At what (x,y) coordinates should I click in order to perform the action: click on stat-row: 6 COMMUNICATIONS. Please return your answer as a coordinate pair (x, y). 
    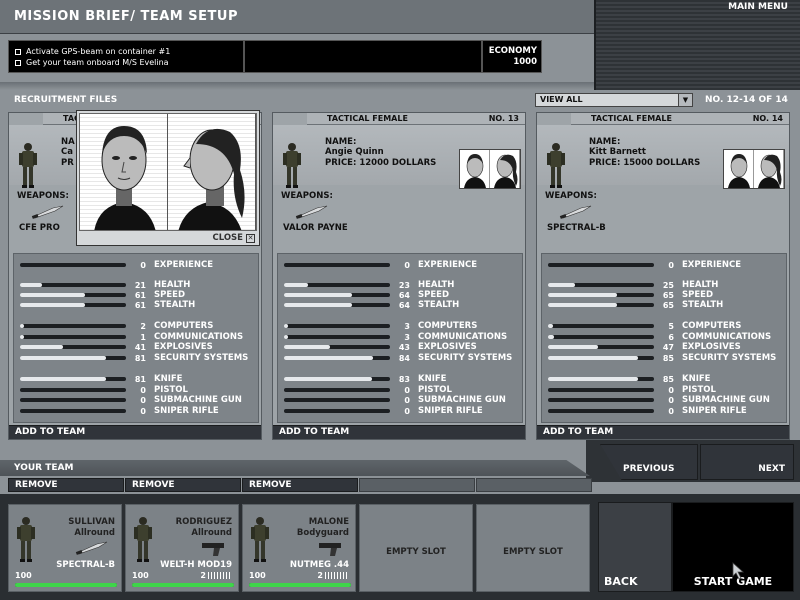
    Looking at the image, I should click on (665, 337).